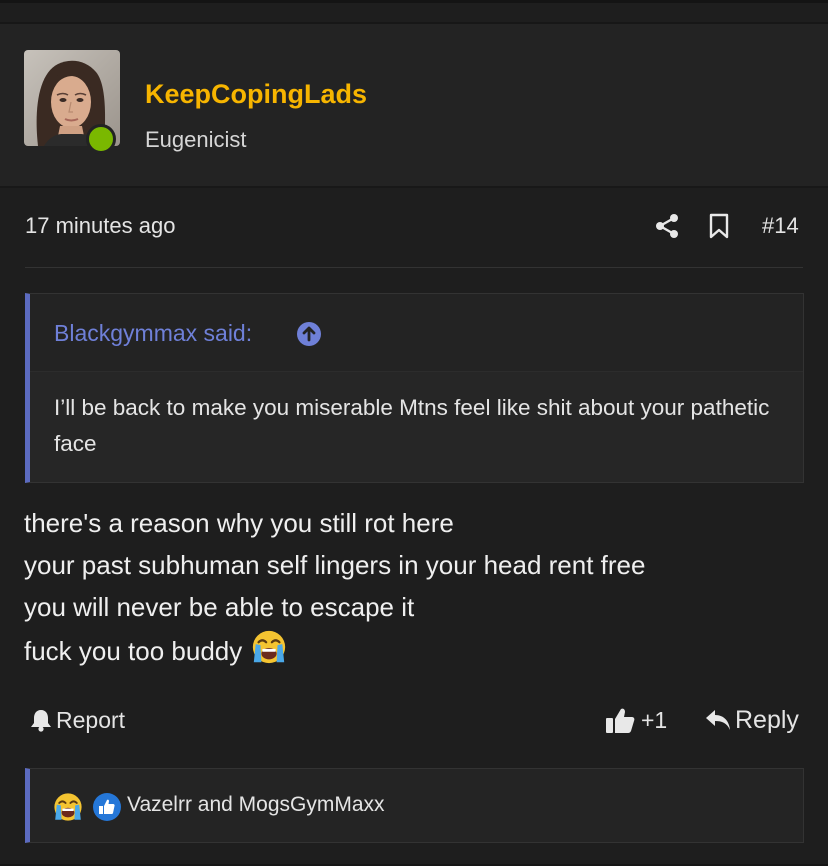  I want to click on report-label: Report, so click(91, 719).